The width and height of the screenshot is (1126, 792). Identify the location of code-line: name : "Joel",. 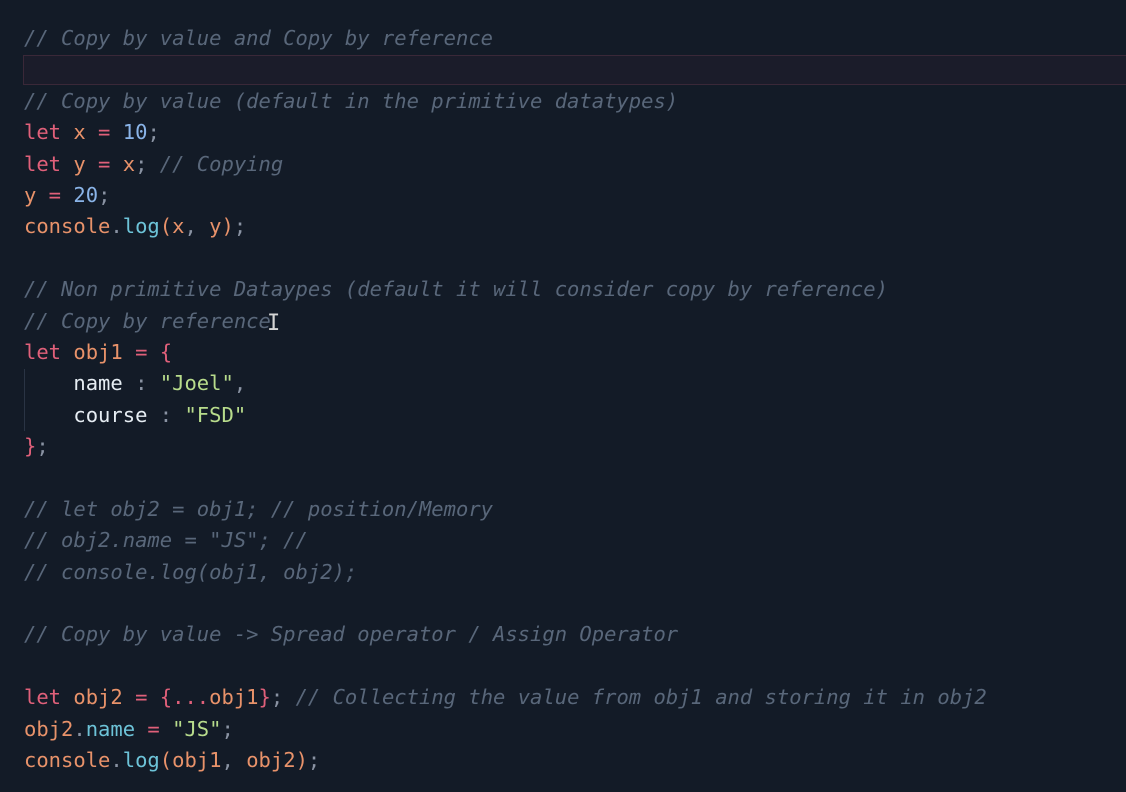
(505, 383).